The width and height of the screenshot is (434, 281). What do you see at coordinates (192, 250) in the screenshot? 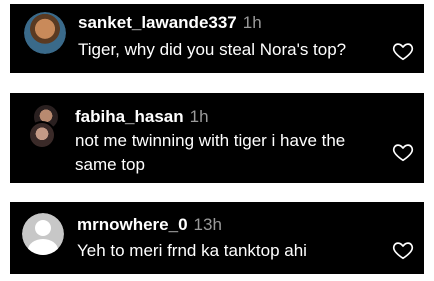
I see `comment-text: Yeh to meri frnd ka tanktop ahi` at bounding box center [192, 250].